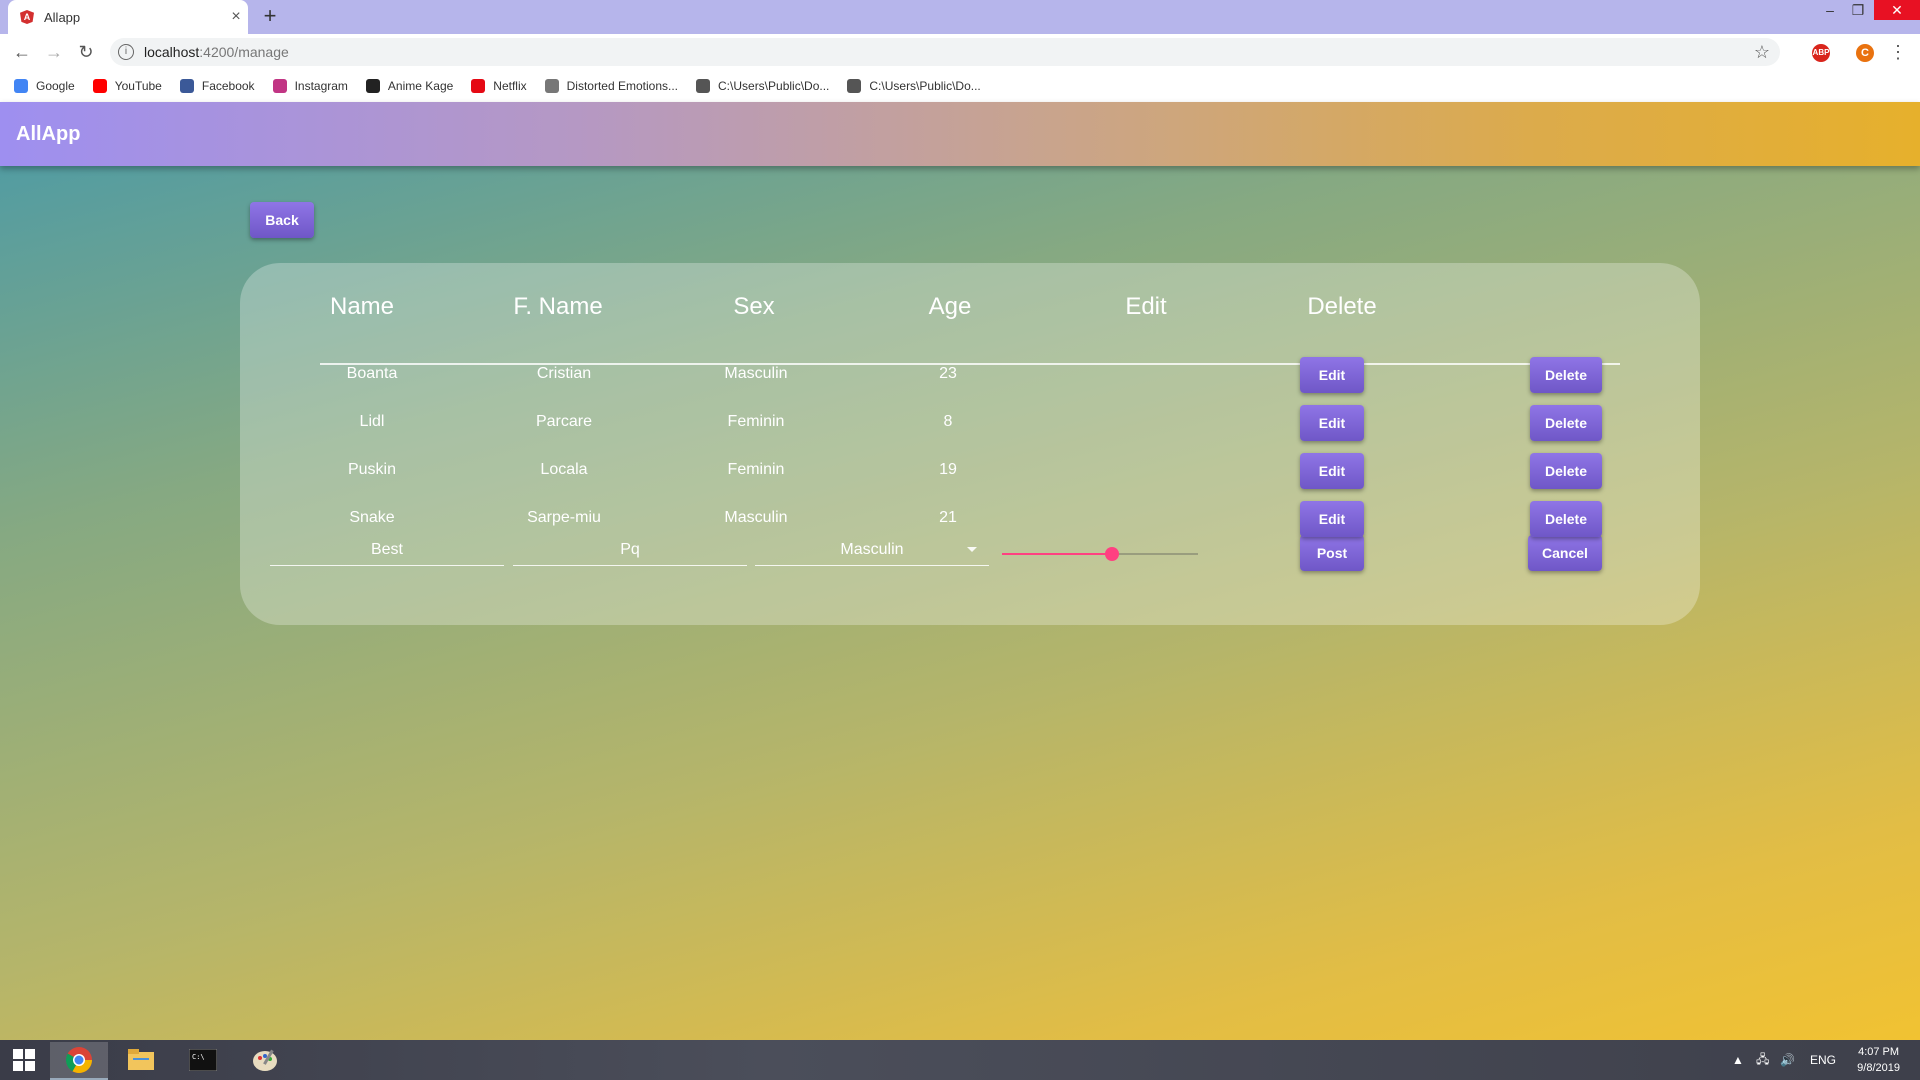 This screenshot has height=1080, width=1920. I want to click on bookmark-star-icon: ☆, so click(1762, 52).